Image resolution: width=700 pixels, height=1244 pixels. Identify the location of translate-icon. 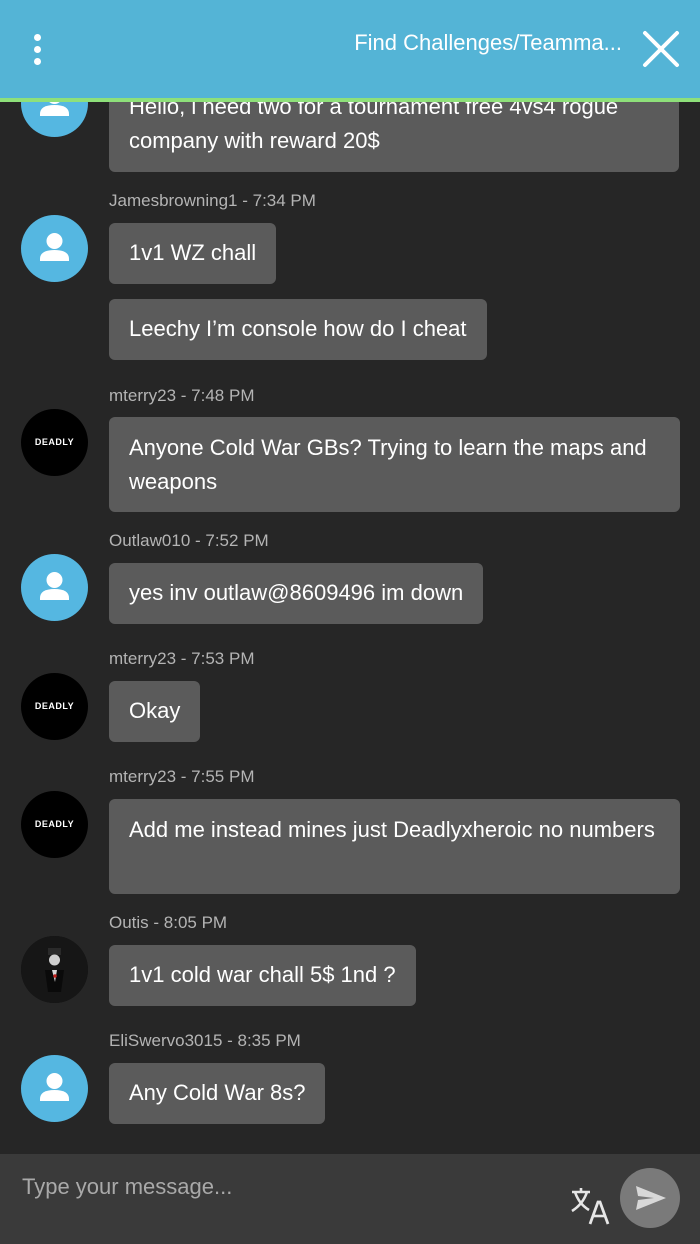
(590, 1206).